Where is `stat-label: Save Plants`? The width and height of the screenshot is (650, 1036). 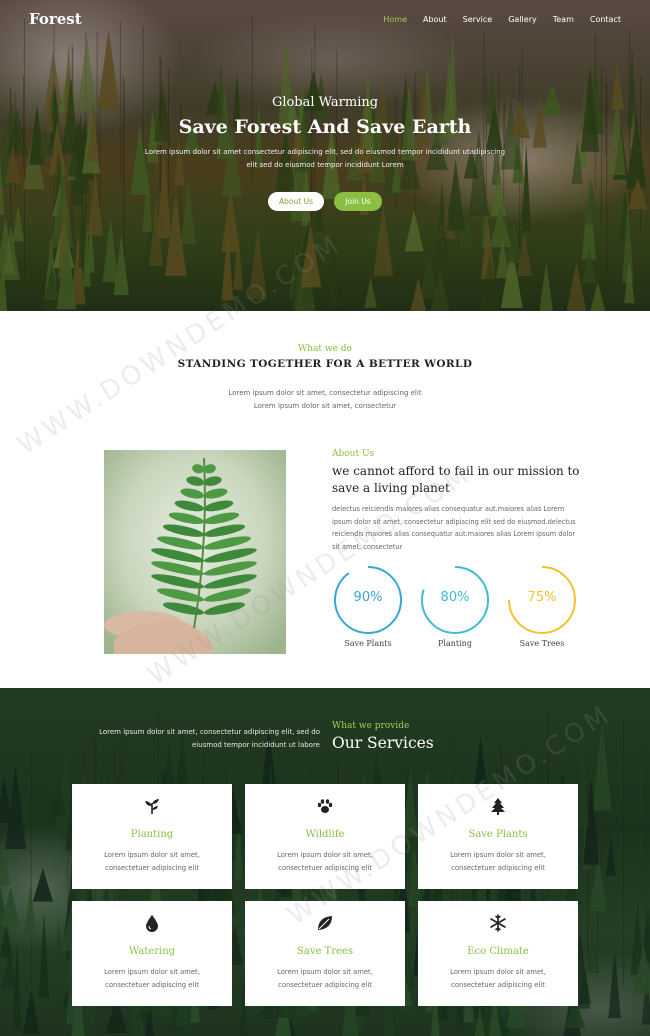 stat-label: Save Plants is located at coordinates (368, 643).